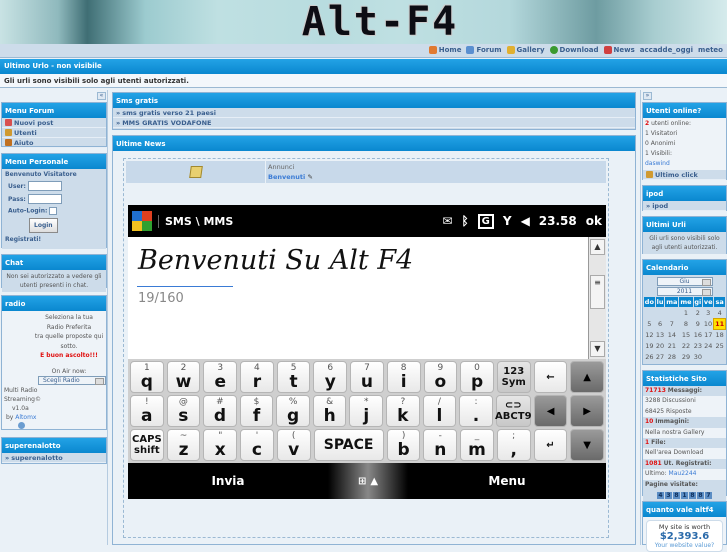 The image size is (727, 552). Describe the element at coordinates (708, 335) in the screenshot. I see `calendar-day: 17` at that location.